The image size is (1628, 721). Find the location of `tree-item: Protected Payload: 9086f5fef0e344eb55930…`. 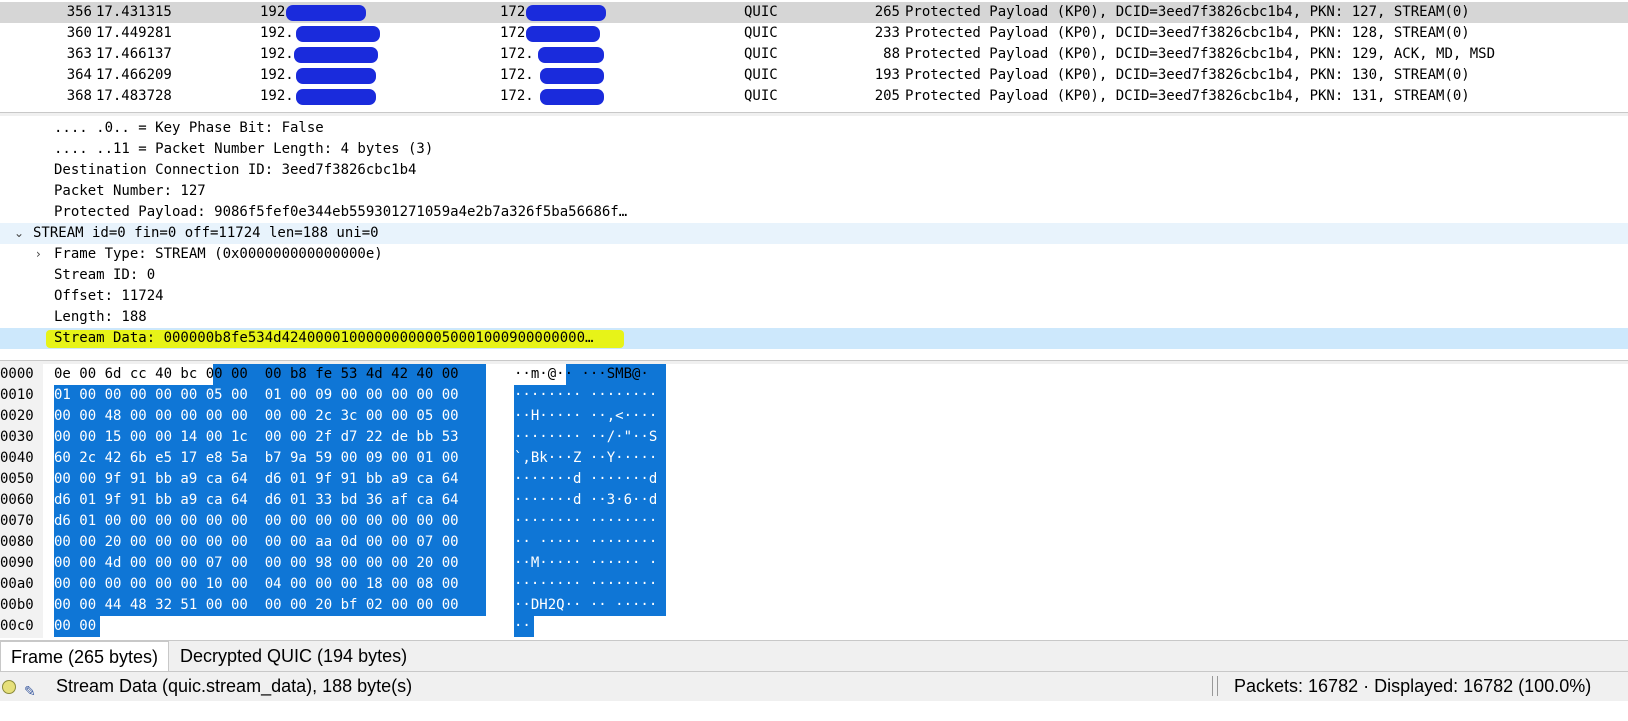

tree-item: Protected Payload: 9086f5fef0e344eb55930… is located at coordinates (814, 212).